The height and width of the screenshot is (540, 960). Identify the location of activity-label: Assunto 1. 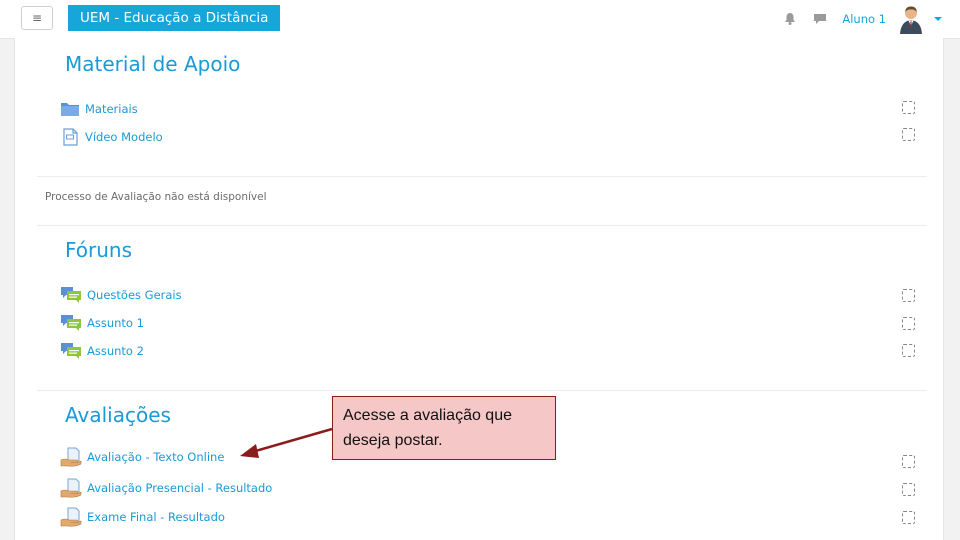
(115, 323).